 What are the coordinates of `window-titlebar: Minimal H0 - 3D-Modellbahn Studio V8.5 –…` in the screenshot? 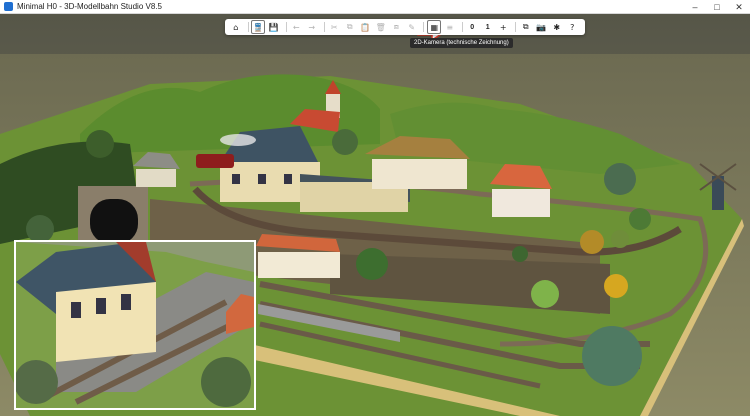 It's located at (375, 7).